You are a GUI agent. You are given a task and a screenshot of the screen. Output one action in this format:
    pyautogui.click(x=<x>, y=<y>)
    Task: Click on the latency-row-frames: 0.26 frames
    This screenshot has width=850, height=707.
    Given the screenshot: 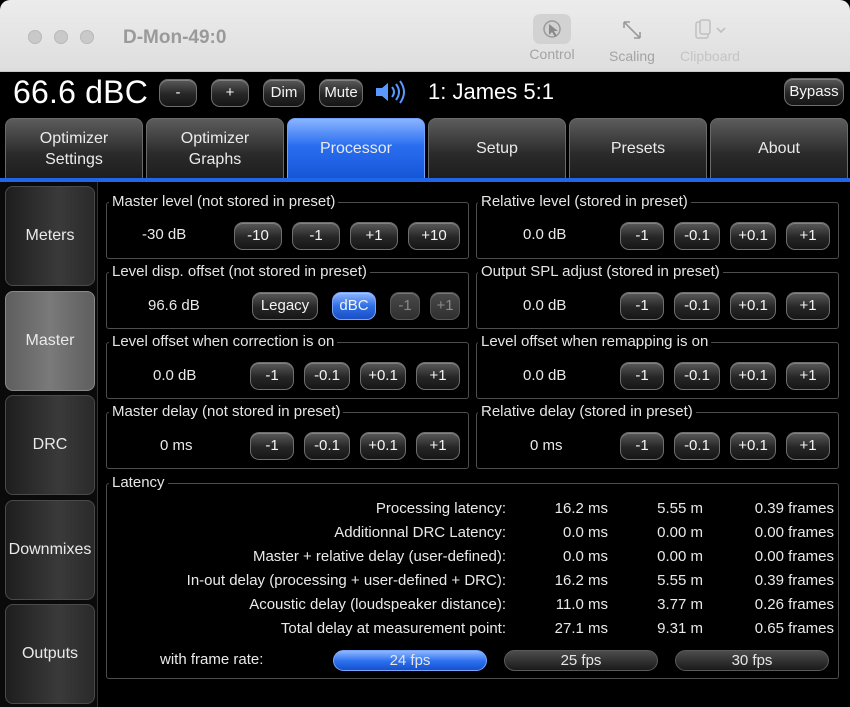 What is the action you would take?
    pyautogui.click(x=794, y=604)
    